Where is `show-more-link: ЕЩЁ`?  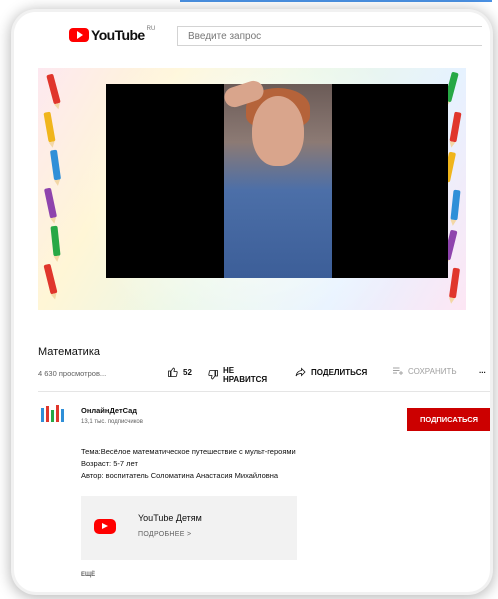 show-more-link: ЕЩЁ is located at coordinates (88, 575).